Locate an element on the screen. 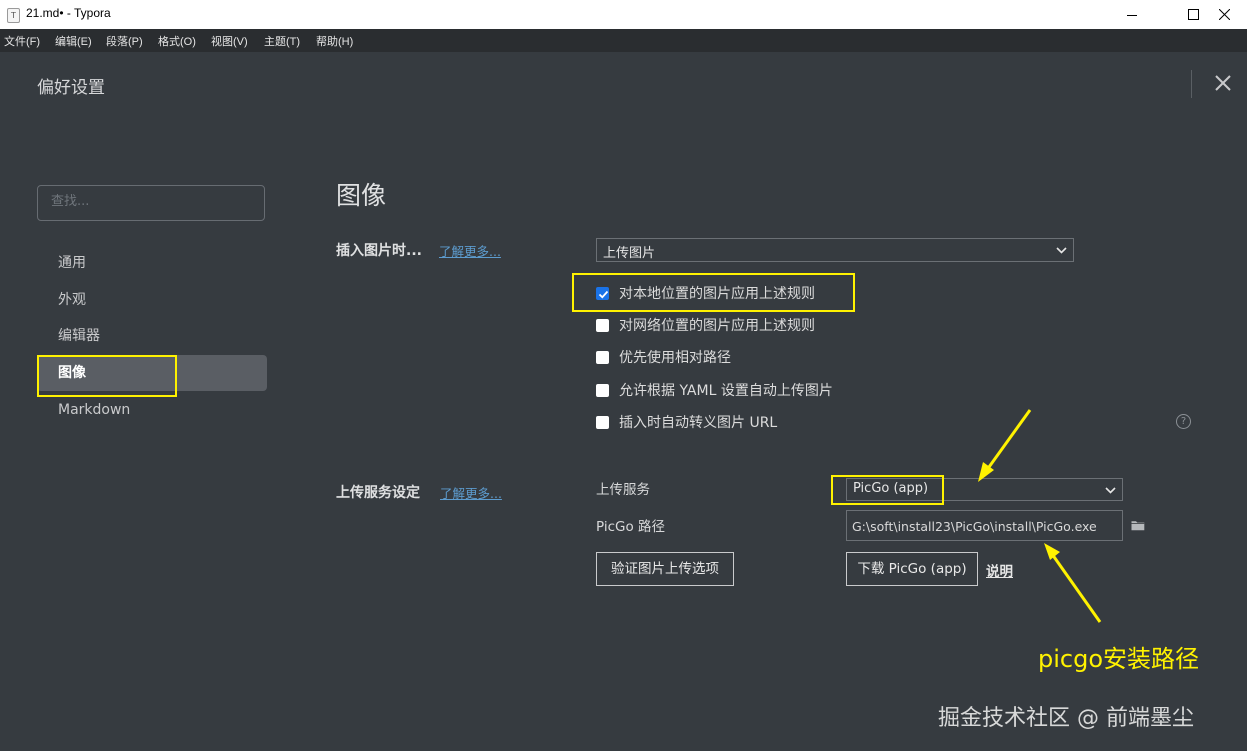 The height and width of the screenshot is (751, 1247). sidebar-item-appearance: 外观 is located at coordinates (152, 300).